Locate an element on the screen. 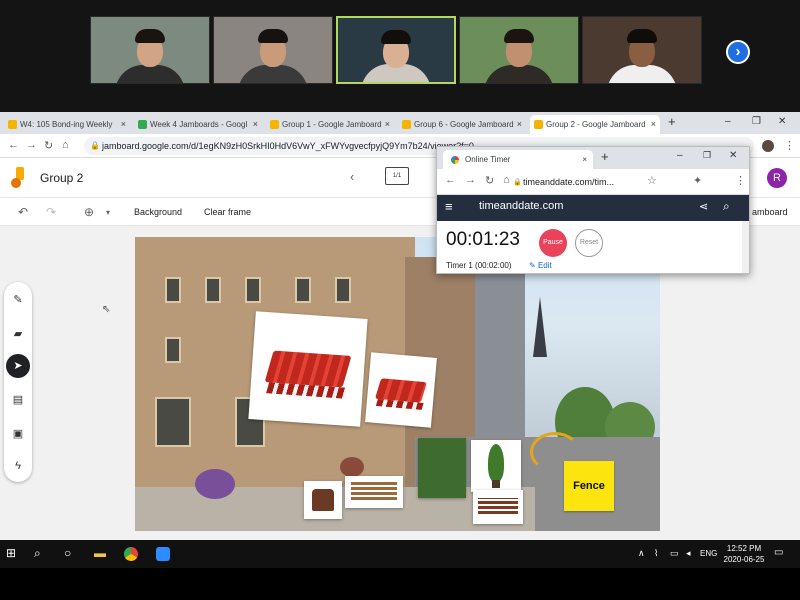 The width and height of the screenshot is (800, 600). share-icon: ⋖ is located at coordinates (703, 206).